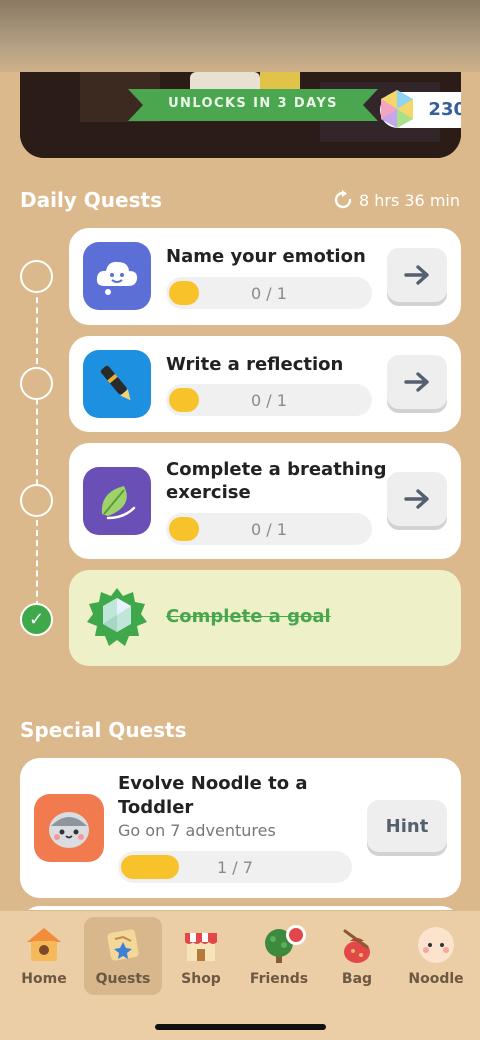 The height and width of the screenshot is (1040, 480). What do you see at coordinates (208, 492) in the screenshot?
I see `quest-title-line2: exercise` at bounding box center [208, 492].